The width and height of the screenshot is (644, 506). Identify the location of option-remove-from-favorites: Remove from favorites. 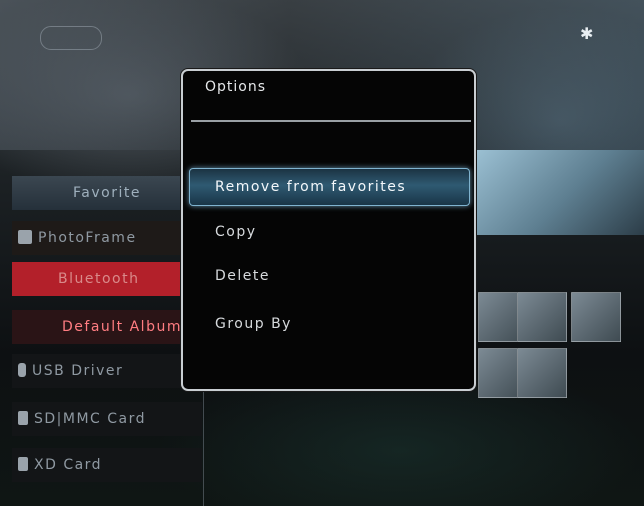
(329, 187).